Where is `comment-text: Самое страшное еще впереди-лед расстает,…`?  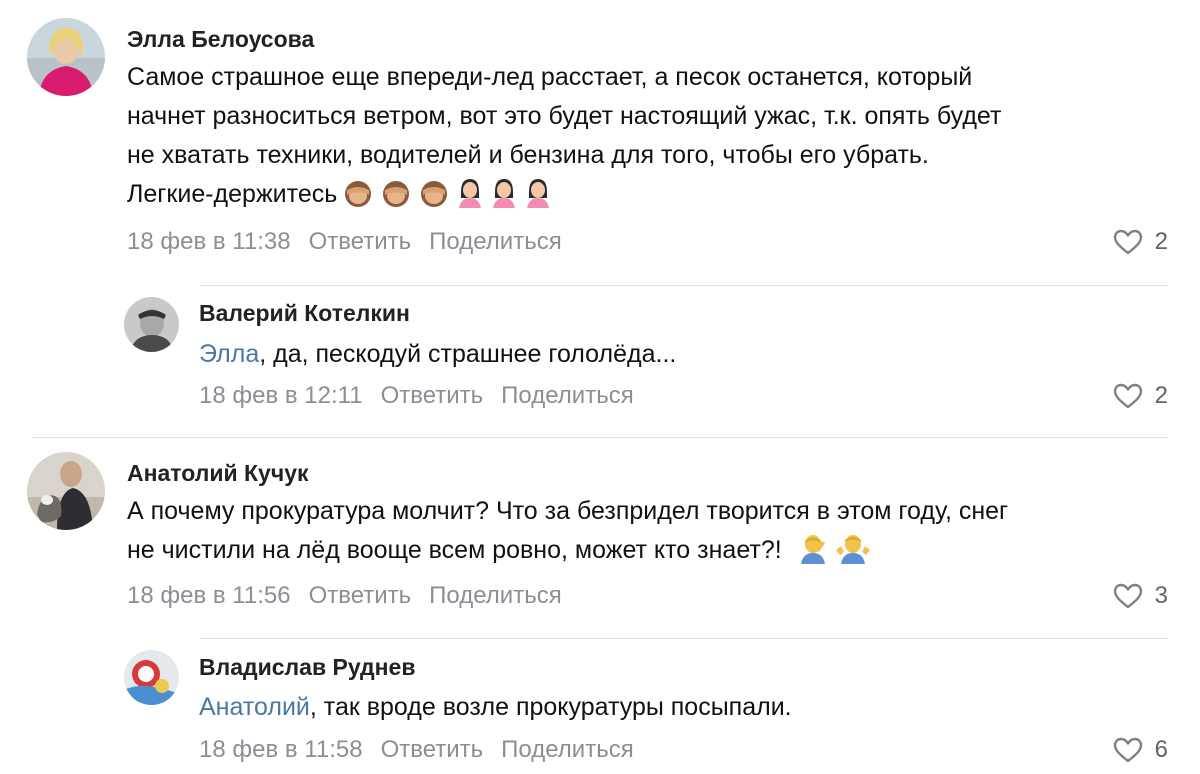 comment-text: Самое страшное еще впереди-лед расстает,… is located at coordinates (564, 136).